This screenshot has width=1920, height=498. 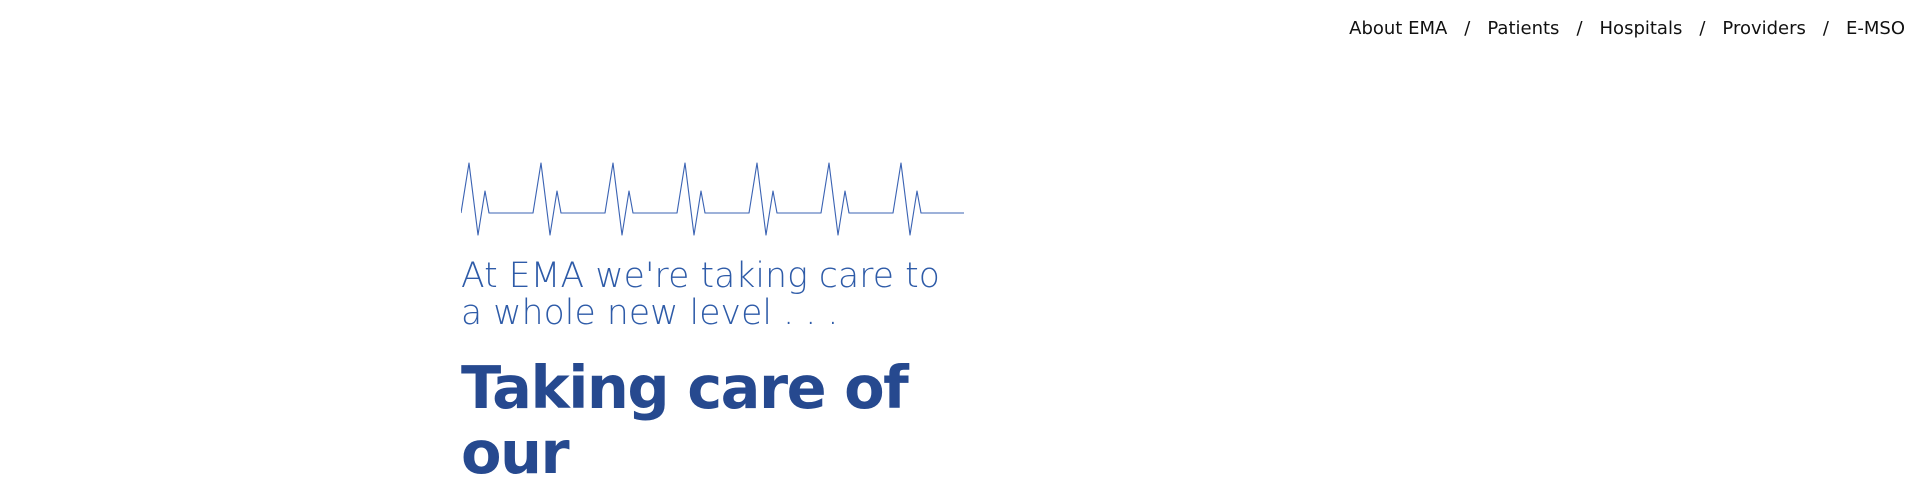 What do you see at coordinates (685, 420) in the screenshot?
I see `hero-headline: Taking care of our` at bounding box center [685, 420].